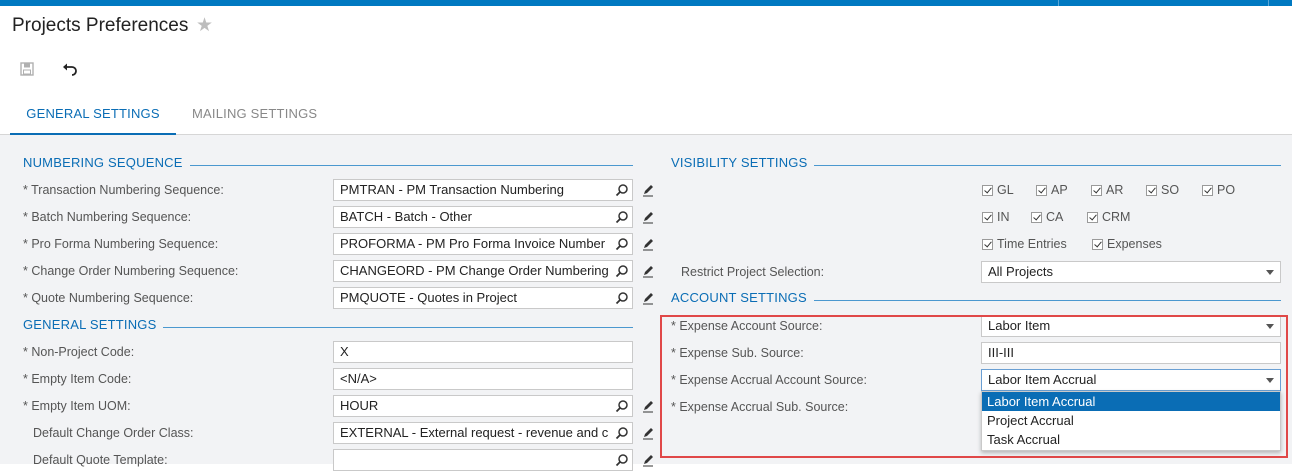  What do you see at coordinates (123, 190) in the screenshot?
I see `transaction-numbering-label: * Transaction Numbering Sequence:` at bounding box center [123, 190].